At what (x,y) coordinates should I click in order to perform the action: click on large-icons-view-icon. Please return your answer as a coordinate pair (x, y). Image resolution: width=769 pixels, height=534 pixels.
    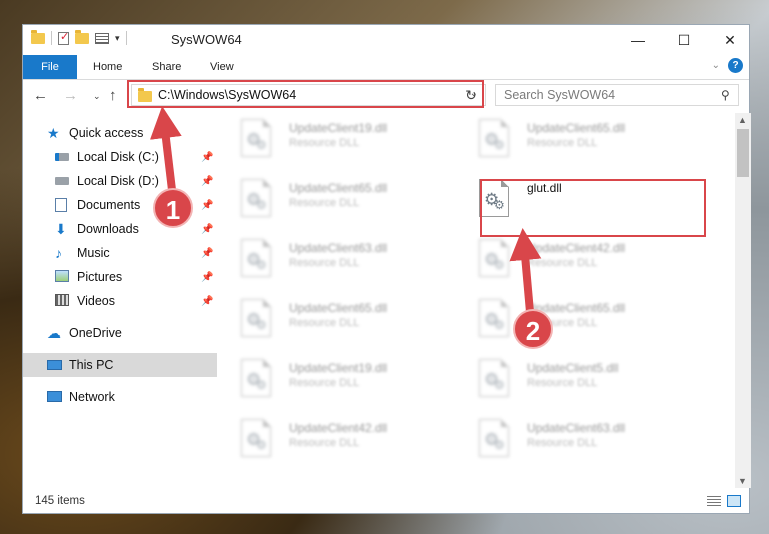
    Looking at the image, I should click on (734, 501).